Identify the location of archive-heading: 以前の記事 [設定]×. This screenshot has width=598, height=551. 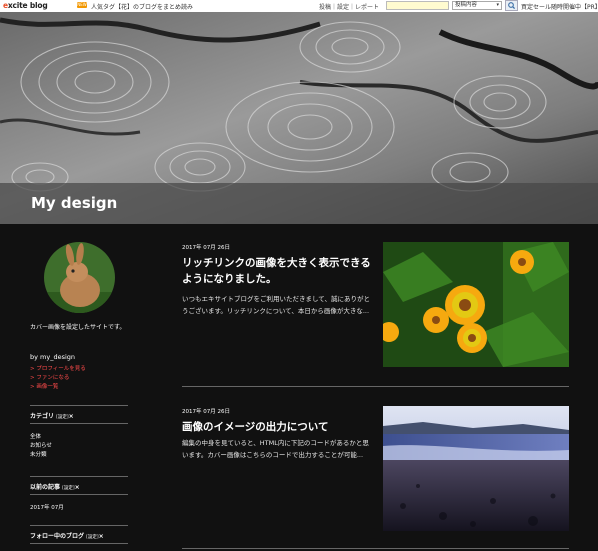
(55, 487).